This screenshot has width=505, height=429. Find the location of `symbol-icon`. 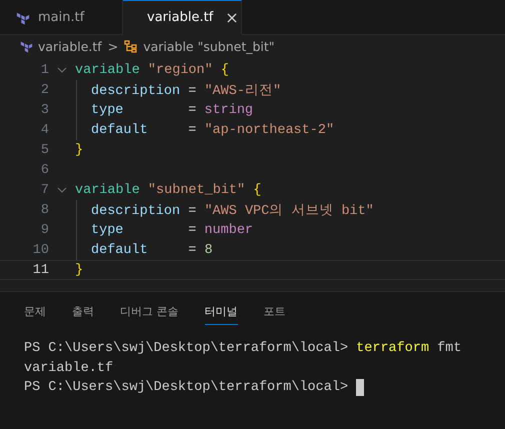

symbol-icon is located at coordinates (131, 46).